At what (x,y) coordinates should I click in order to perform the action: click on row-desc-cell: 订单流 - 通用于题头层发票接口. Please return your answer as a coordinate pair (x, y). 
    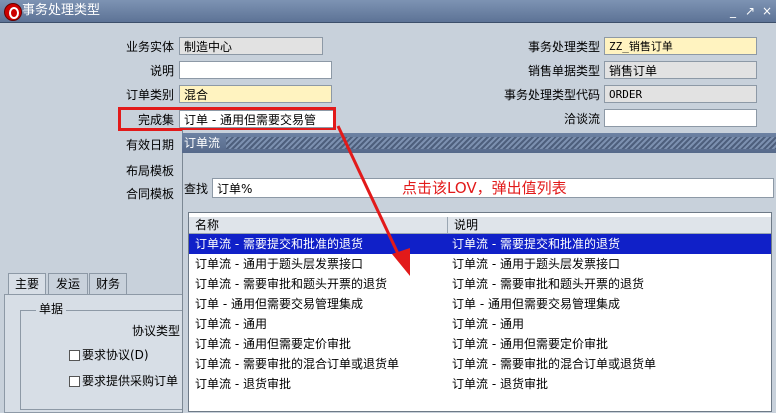
    Looking at the image, I should click on (536, 264).